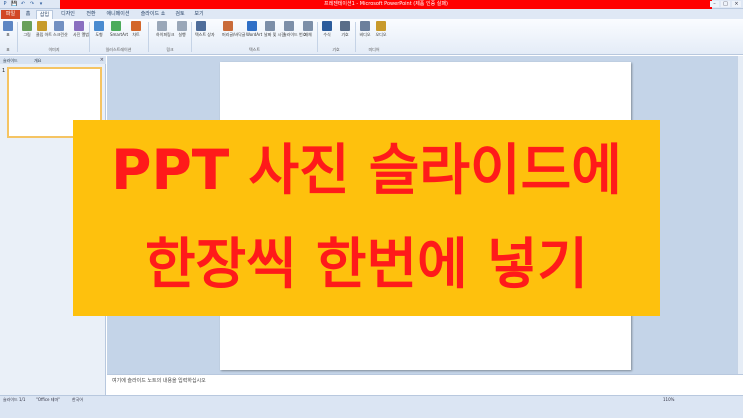 The width and height of the screenshot is (743, 418). I want to click on tab-outline: 개요, so click(37, 60).